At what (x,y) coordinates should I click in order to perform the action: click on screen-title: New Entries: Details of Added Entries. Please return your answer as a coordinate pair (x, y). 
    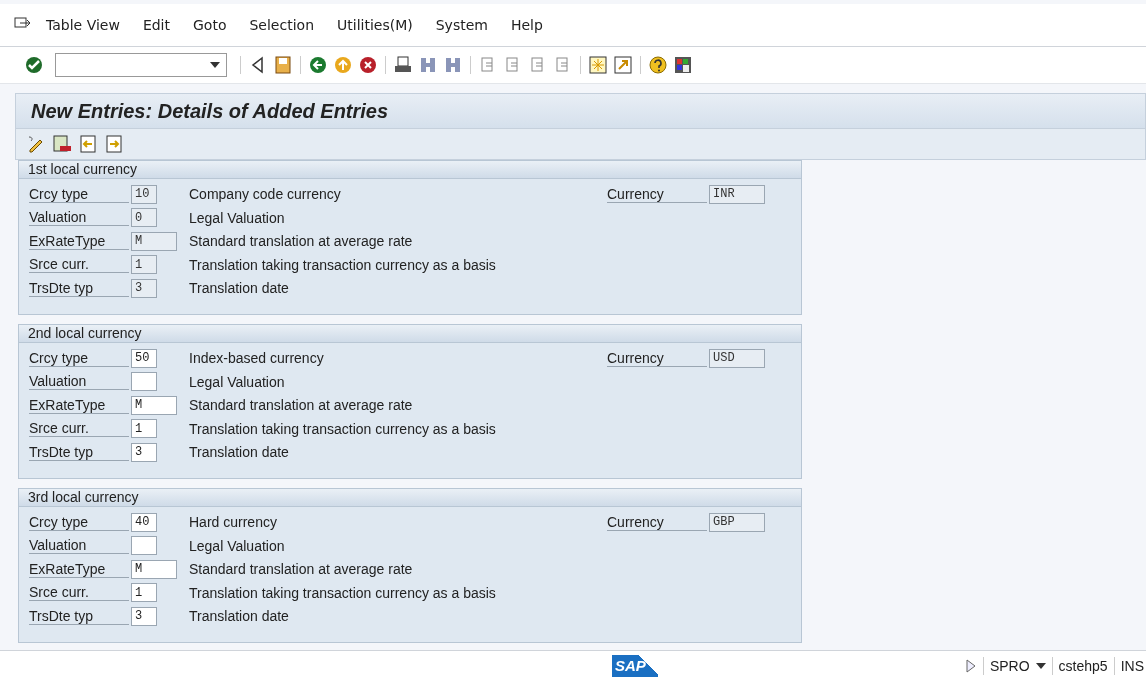
    Looking at the image, I should click on (210, 111).